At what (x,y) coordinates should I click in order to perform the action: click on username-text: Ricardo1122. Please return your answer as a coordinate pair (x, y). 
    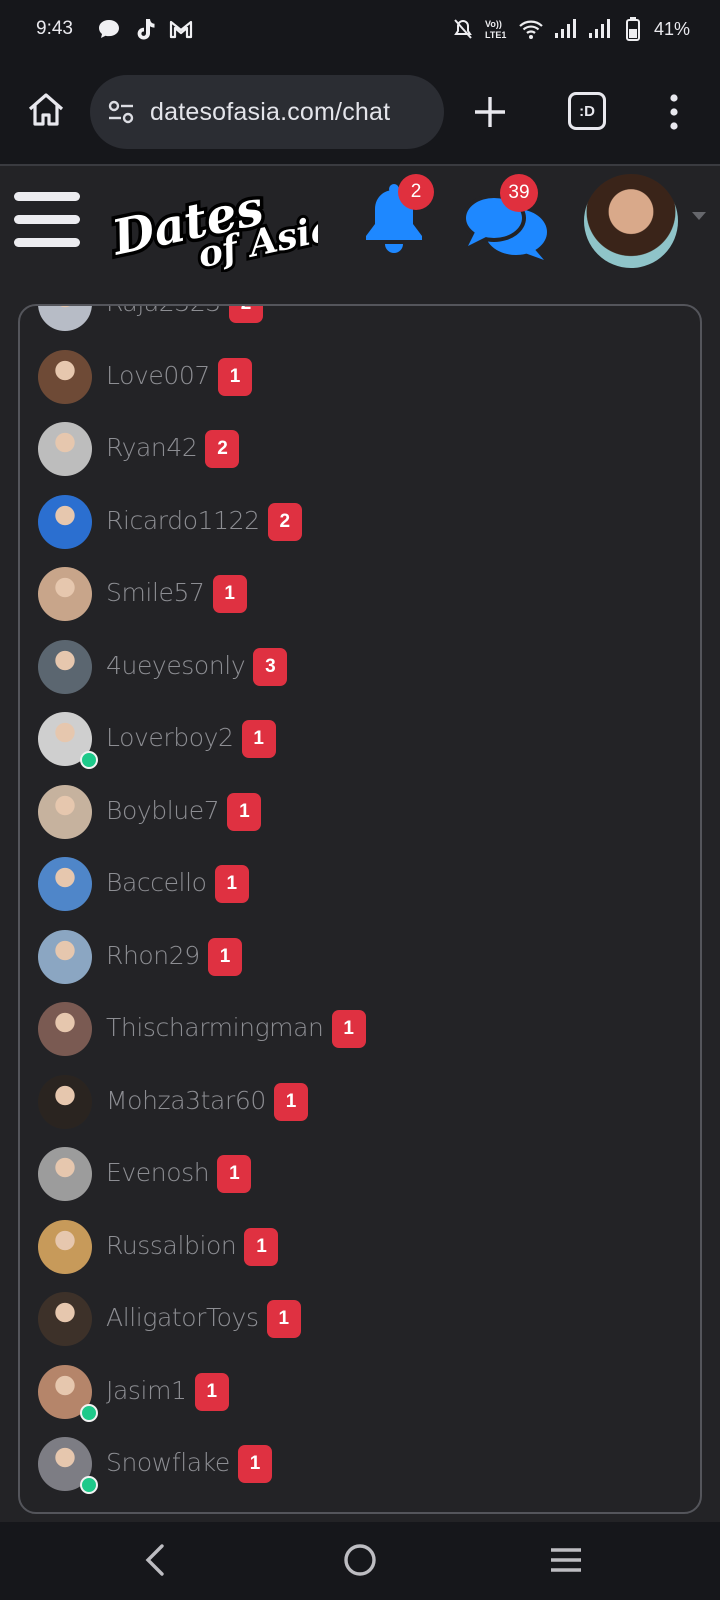
    Looking at the image, I should click on (183, 520).